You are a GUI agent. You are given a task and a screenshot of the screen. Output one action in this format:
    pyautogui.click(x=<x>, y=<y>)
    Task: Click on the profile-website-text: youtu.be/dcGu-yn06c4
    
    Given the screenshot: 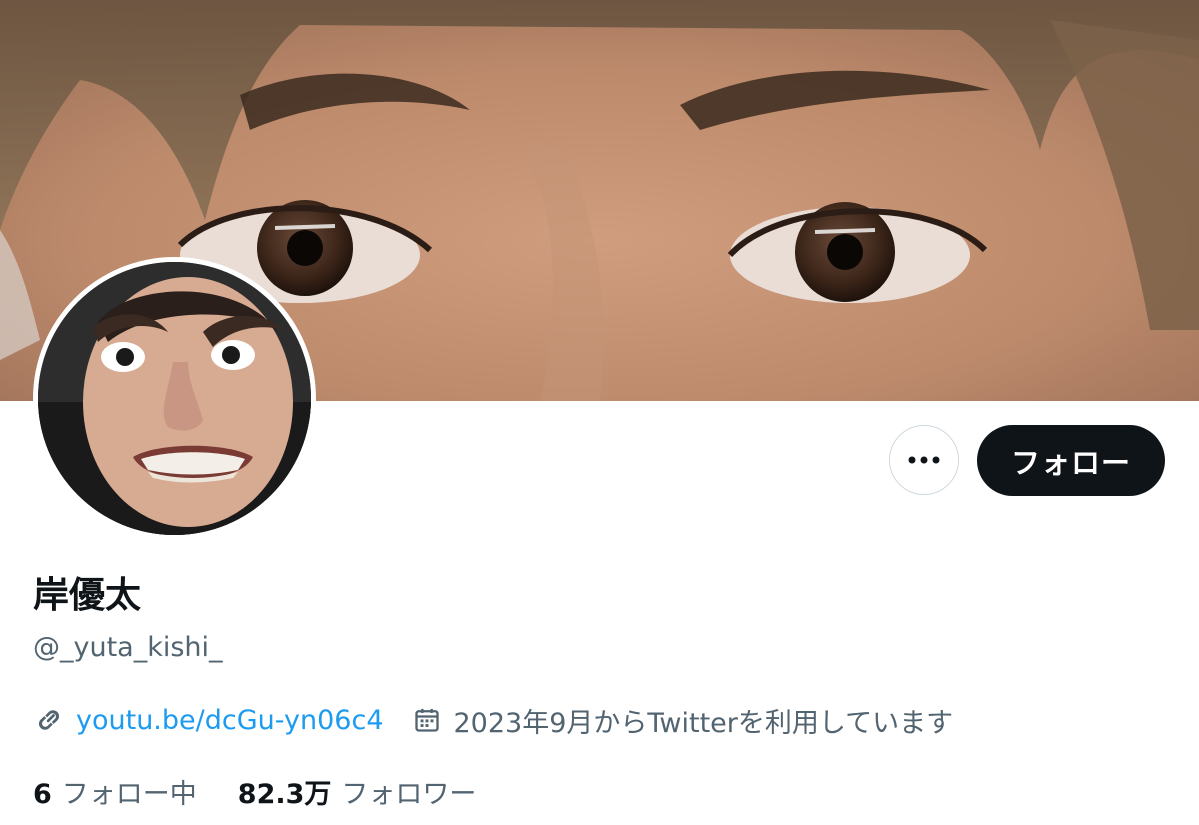 What is the action you would take?
    pyautogui.click(x=230, y=720)
    